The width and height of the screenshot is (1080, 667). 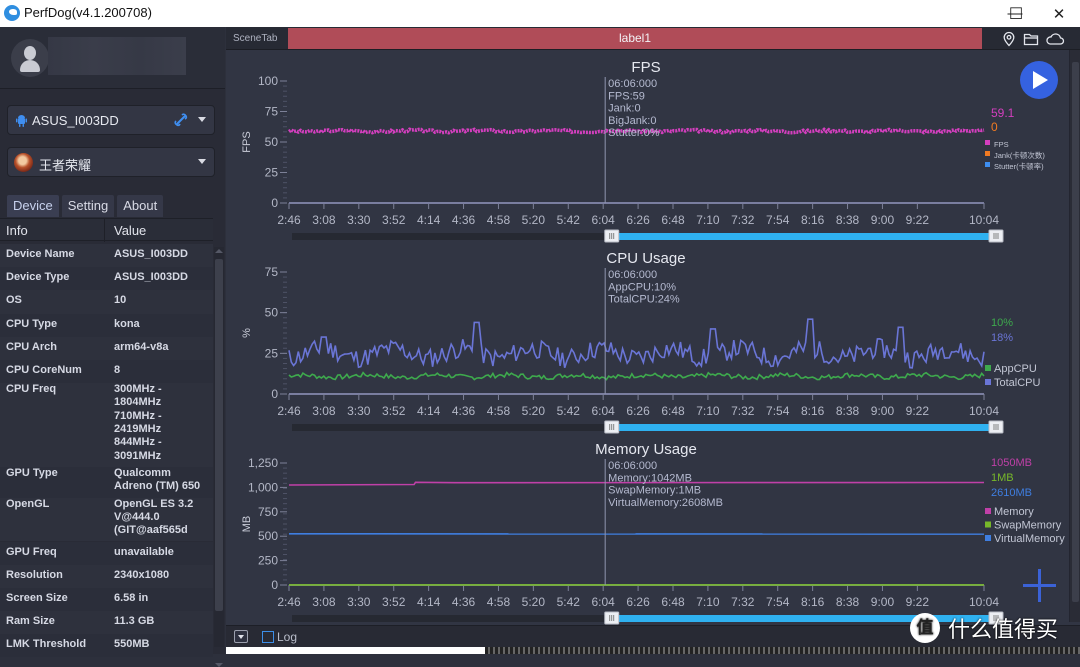 What do you see at coordinates (1003, 628) in the screenshot?
I see `watermark-text: 什么值得买` at bounding box center [1003, 628].